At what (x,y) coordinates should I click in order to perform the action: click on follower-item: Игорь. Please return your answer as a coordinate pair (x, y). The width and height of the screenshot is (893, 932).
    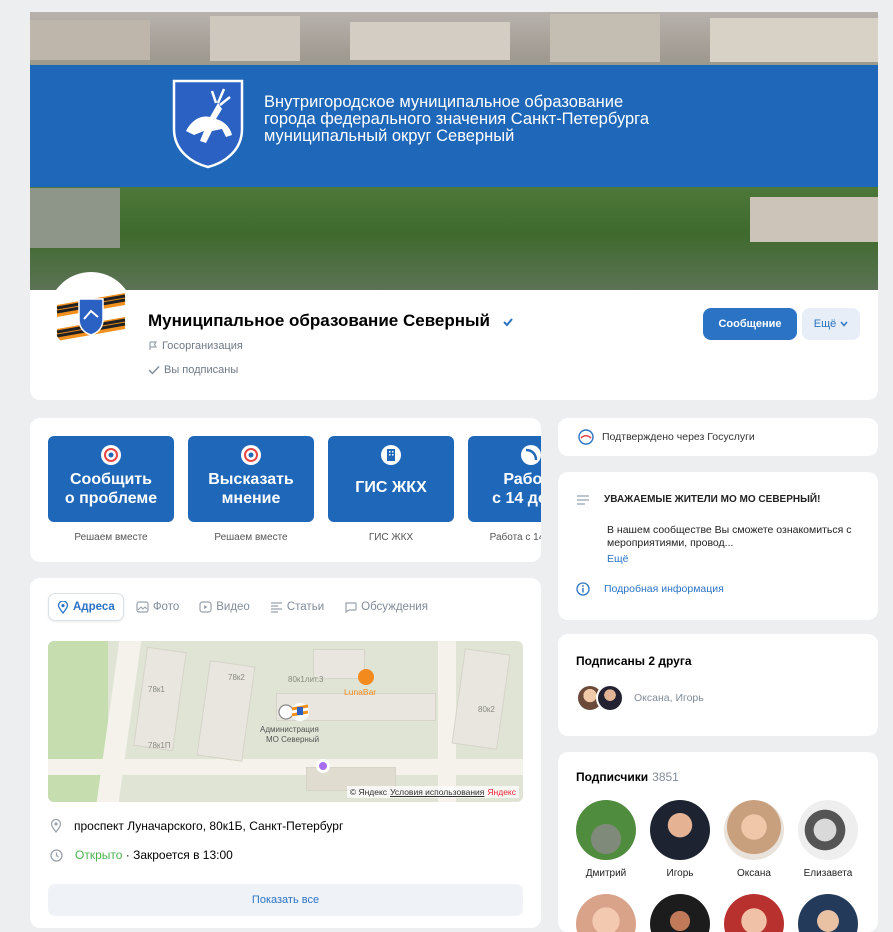
    Looking at the image, I should click on (680, 839).